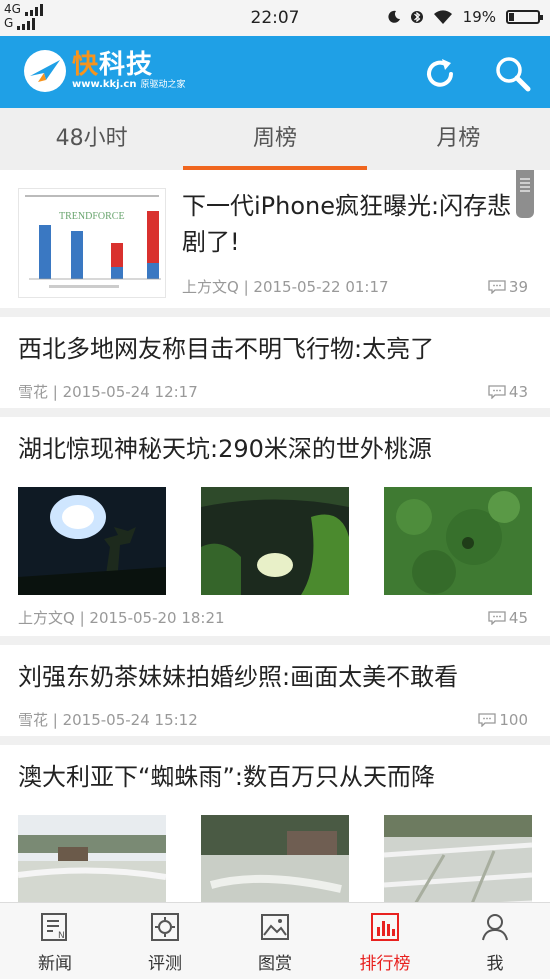 The height and width of the screenshot is (979, 550). What do you see at coordinates (92, 243) in the screenshot?
I see `article-thumbnail: TRENDFORCE` at bounding box center [92, 243].